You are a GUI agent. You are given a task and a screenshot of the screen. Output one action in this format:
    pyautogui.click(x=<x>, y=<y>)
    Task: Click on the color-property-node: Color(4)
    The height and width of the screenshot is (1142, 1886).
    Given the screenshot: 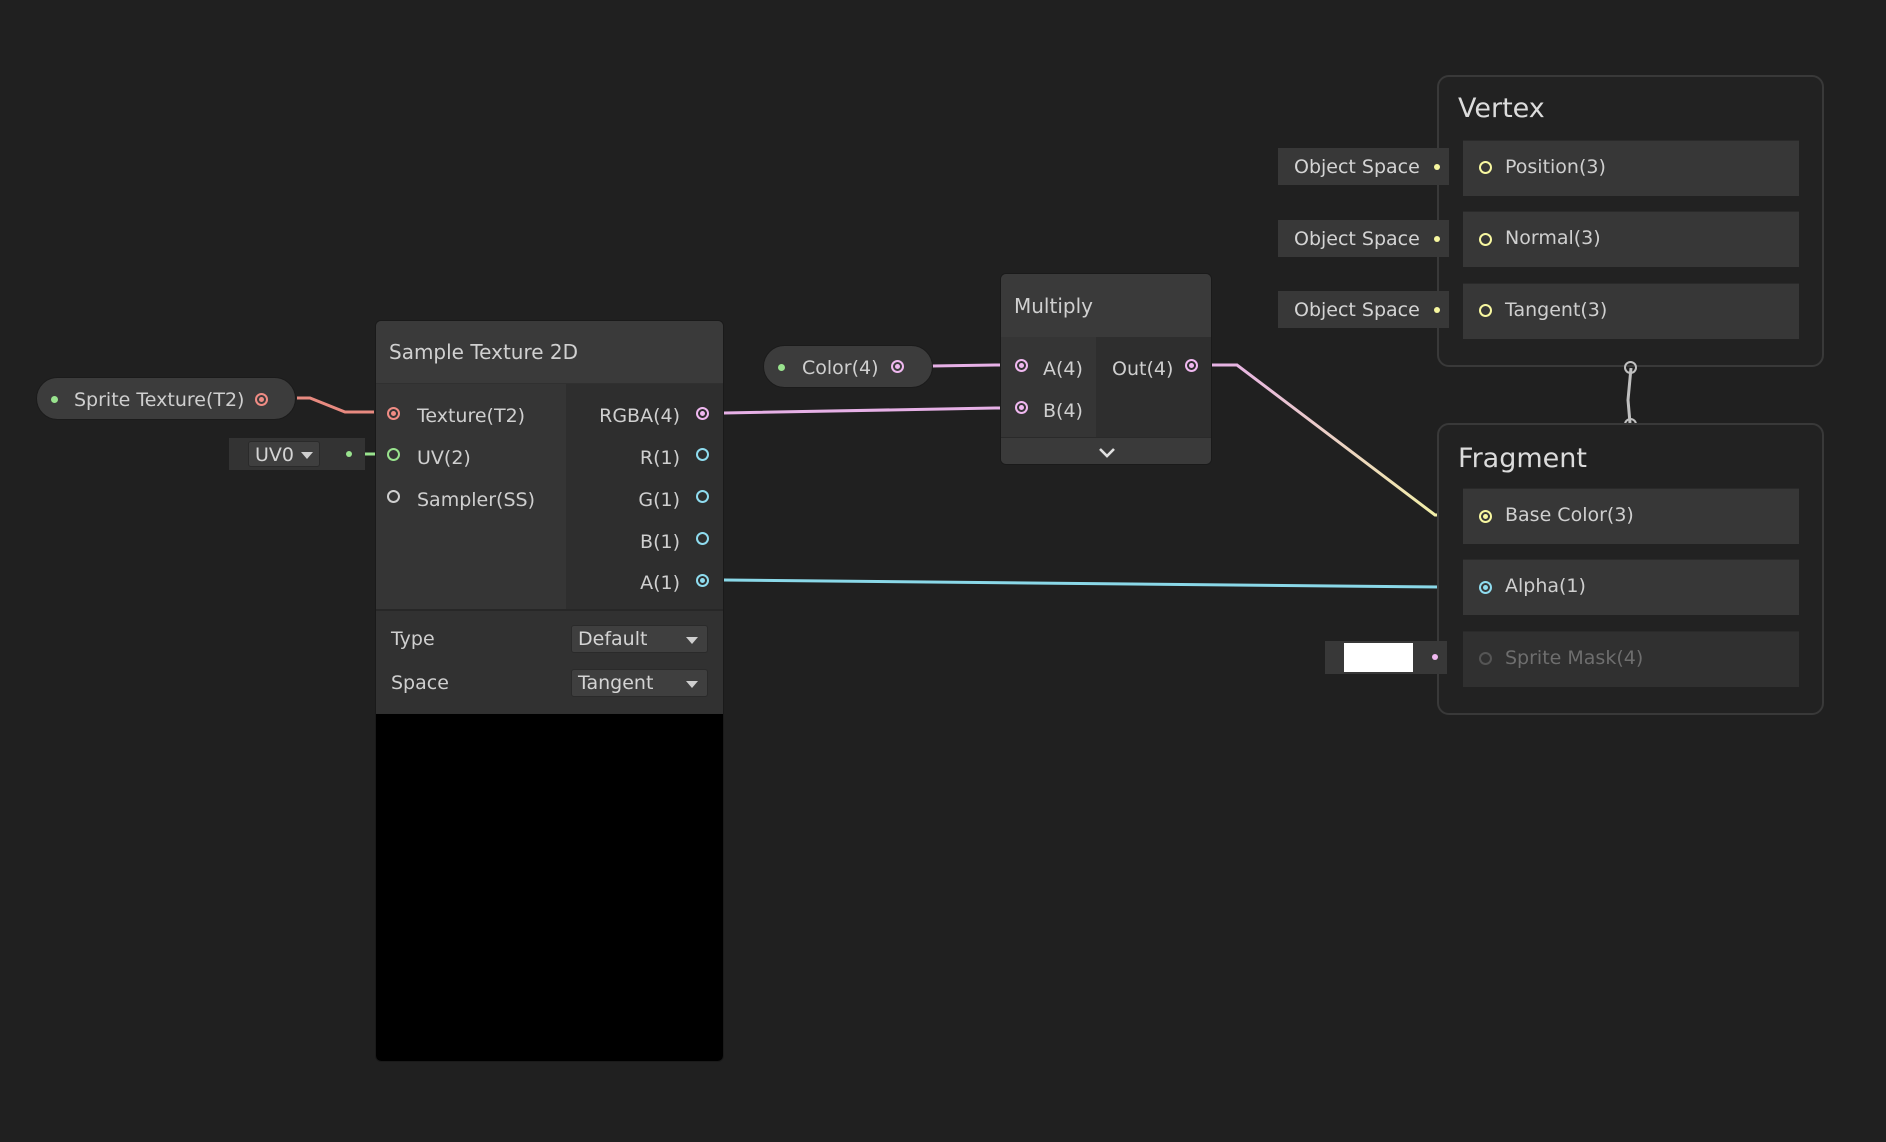 What is the action you would take?
    pyautogui.click(x=848, y=366)
    